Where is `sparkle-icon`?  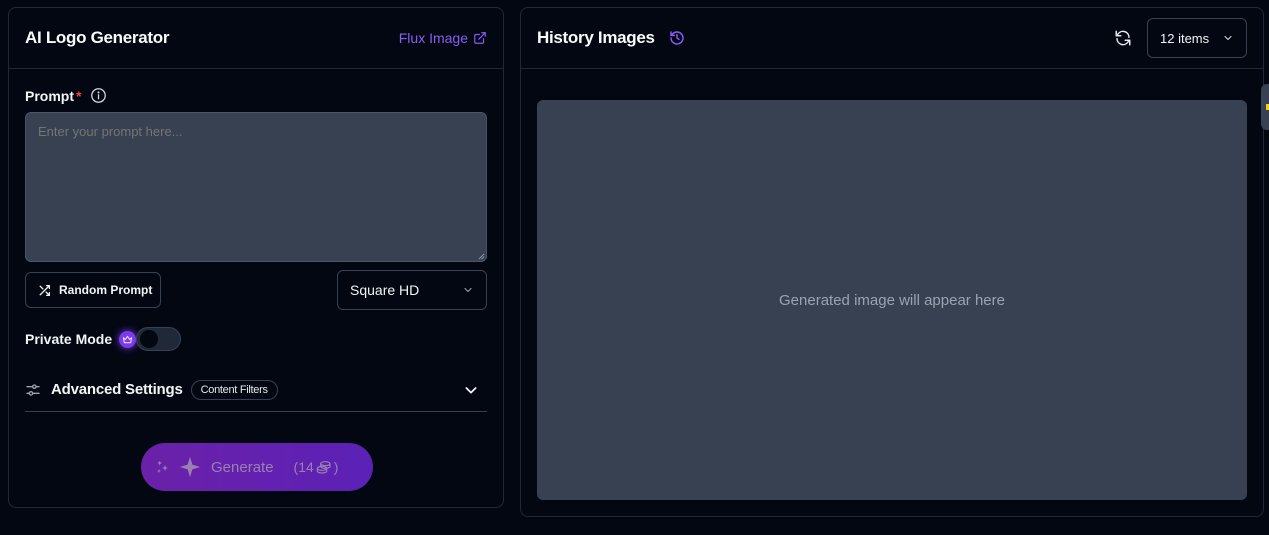
sparkle-icon is located at coordinates (190, 467).